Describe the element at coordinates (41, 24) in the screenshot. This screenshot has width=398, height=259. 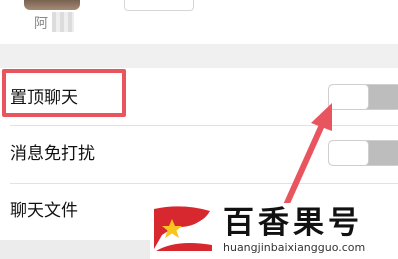
I see `contact-name: 阿` at that location.